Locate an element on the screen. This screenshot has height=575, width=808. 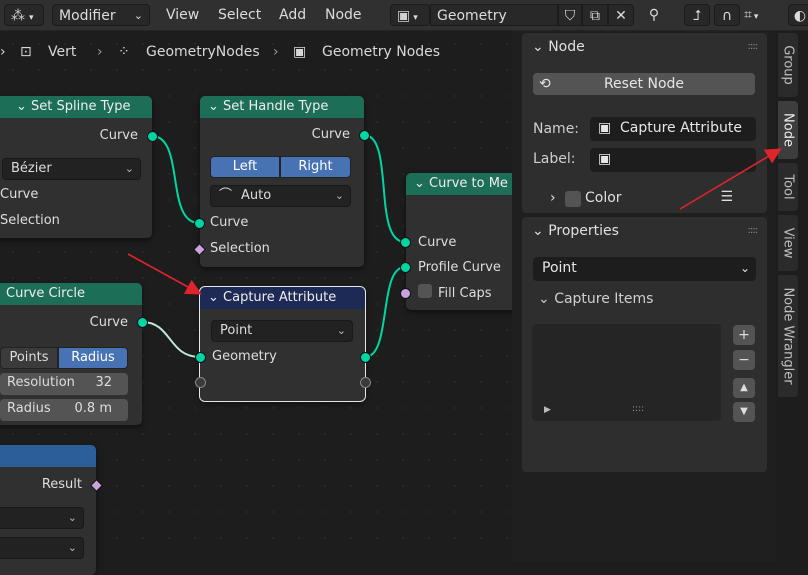
annotation-arrow-capture is located at coordinates (164, 274).